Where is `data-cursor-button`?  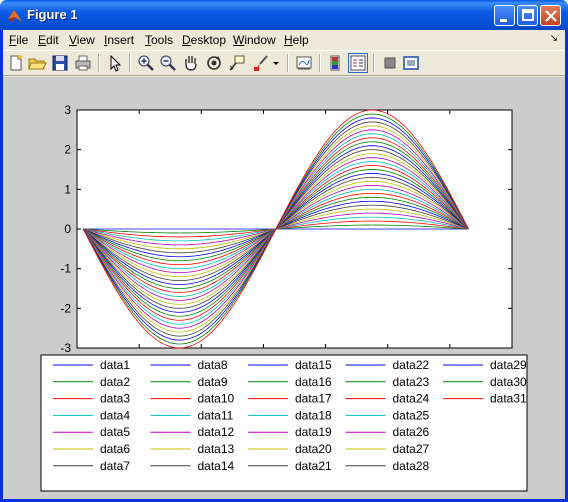 data-cursor-button is located at coordinates (237, 63).